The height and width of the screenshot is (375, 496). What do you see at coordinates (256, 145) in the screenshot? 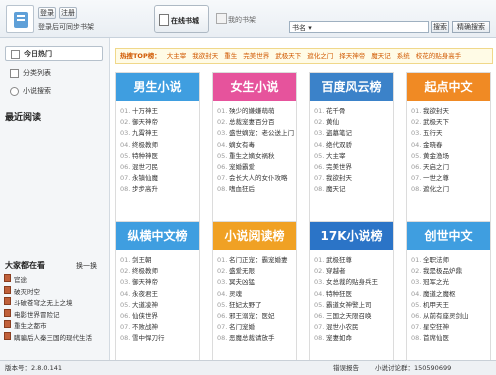
I see `list-item: 04. 嫡女有毒` at bounding box center [256, 145].